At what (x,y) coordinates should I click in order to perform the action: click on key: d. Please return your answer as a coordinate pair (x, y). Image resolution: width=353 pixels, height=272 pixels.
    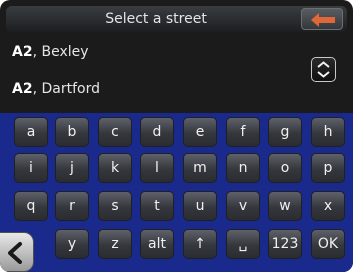
    Looking at the image, I should click on (157, 132).